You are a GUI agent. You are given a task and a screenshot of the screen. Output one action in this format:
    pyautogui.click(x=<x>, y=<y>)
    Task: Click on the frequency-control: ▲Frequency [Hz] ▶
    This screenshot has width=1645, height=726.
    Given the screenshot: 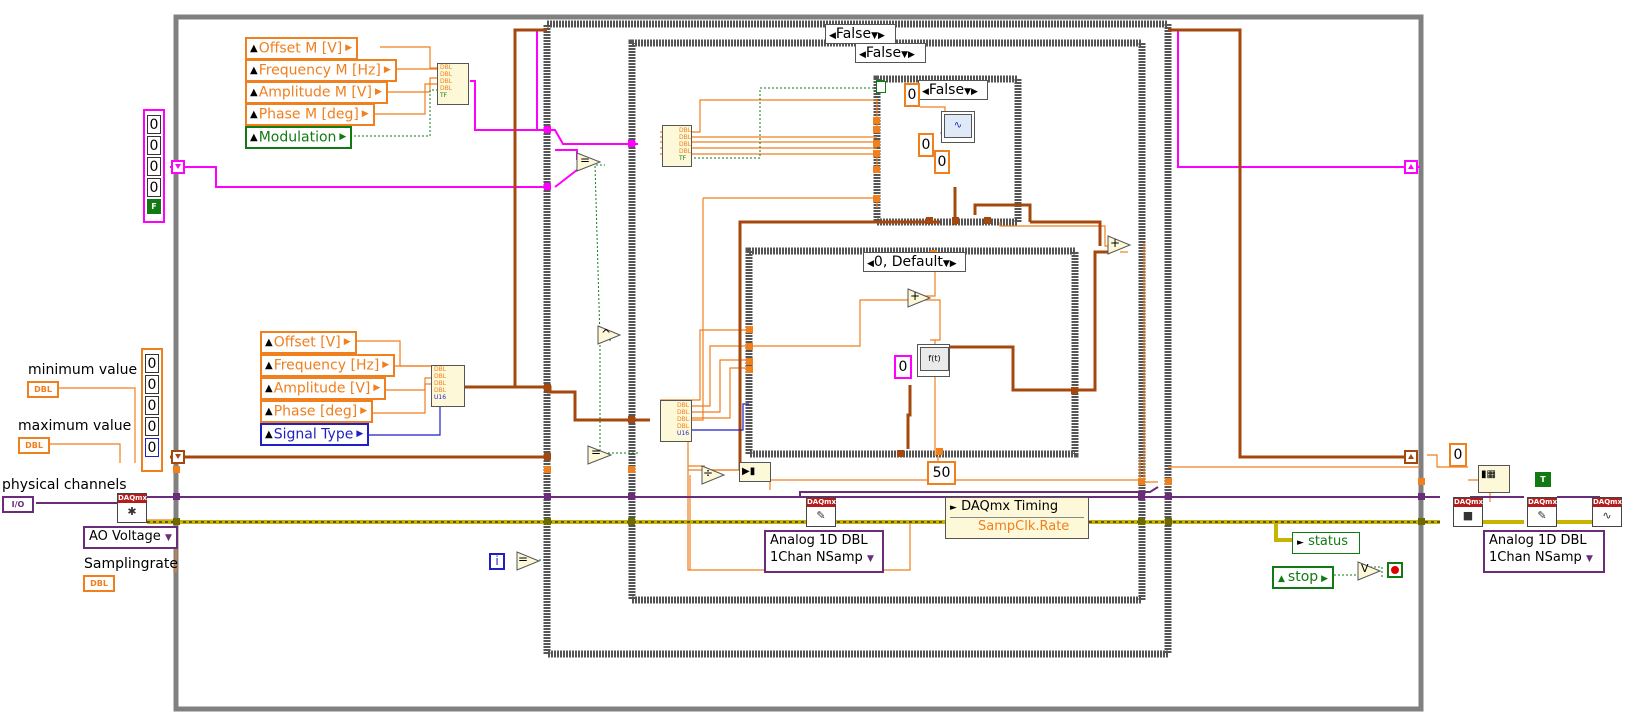 What is the action you would take?
    pyautogui.click(x=328, y=365)
    